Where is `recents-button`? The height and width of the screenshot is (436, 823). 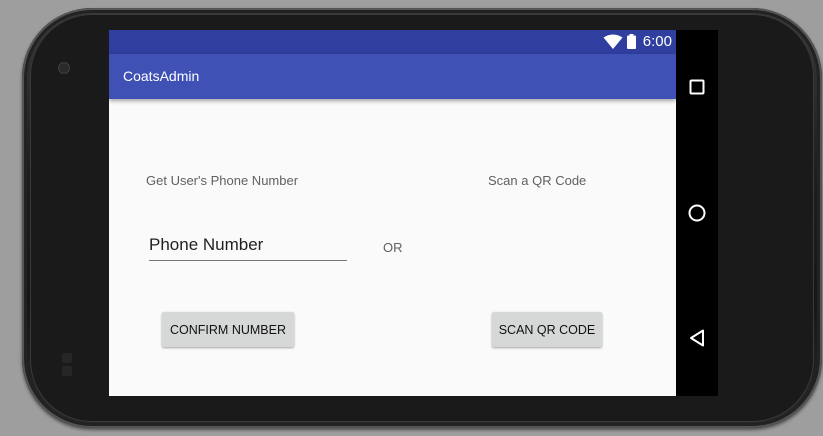 recents-button is located at coordinates (697, 87).